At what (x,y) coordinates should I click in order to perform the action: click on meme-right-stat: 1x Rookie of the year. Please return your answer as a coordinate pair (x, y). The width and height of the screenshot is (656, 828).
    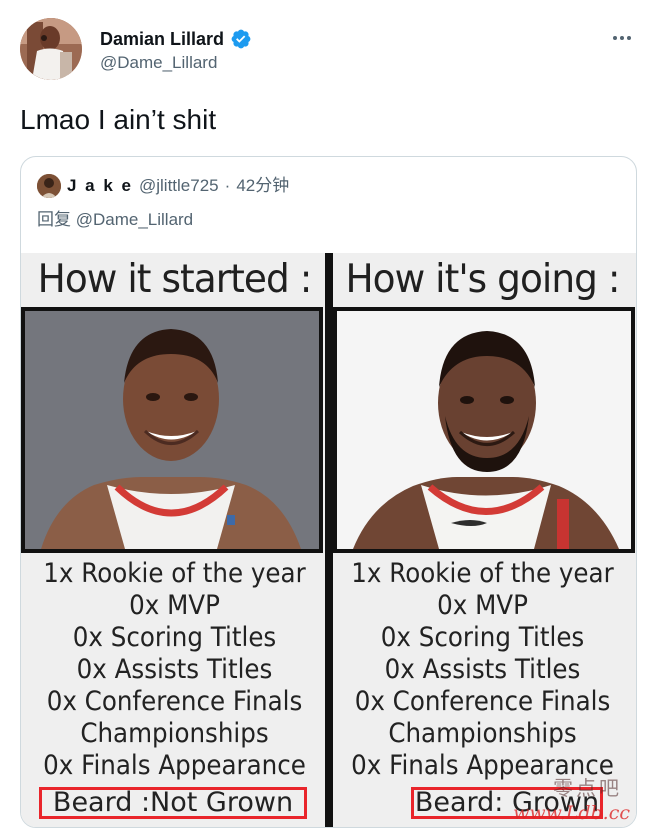
    Looking at the image, I should click on (482, 573).